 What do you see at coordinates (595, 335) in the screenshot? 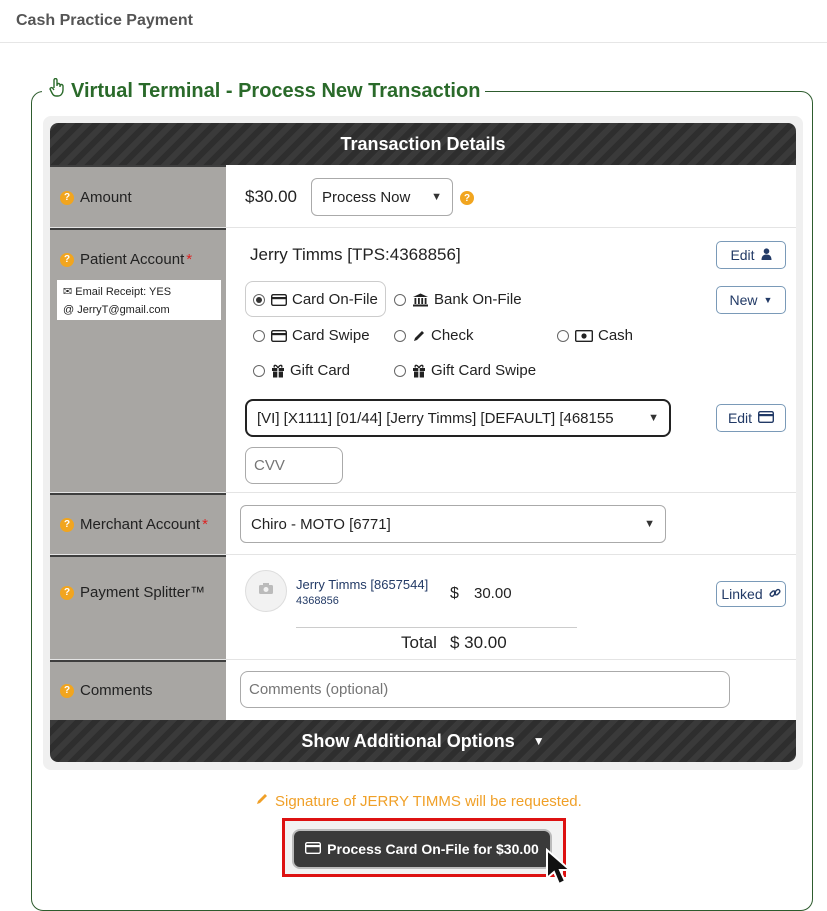
I see `payment-method-cash: Cash` at bounding box center [595, 335].